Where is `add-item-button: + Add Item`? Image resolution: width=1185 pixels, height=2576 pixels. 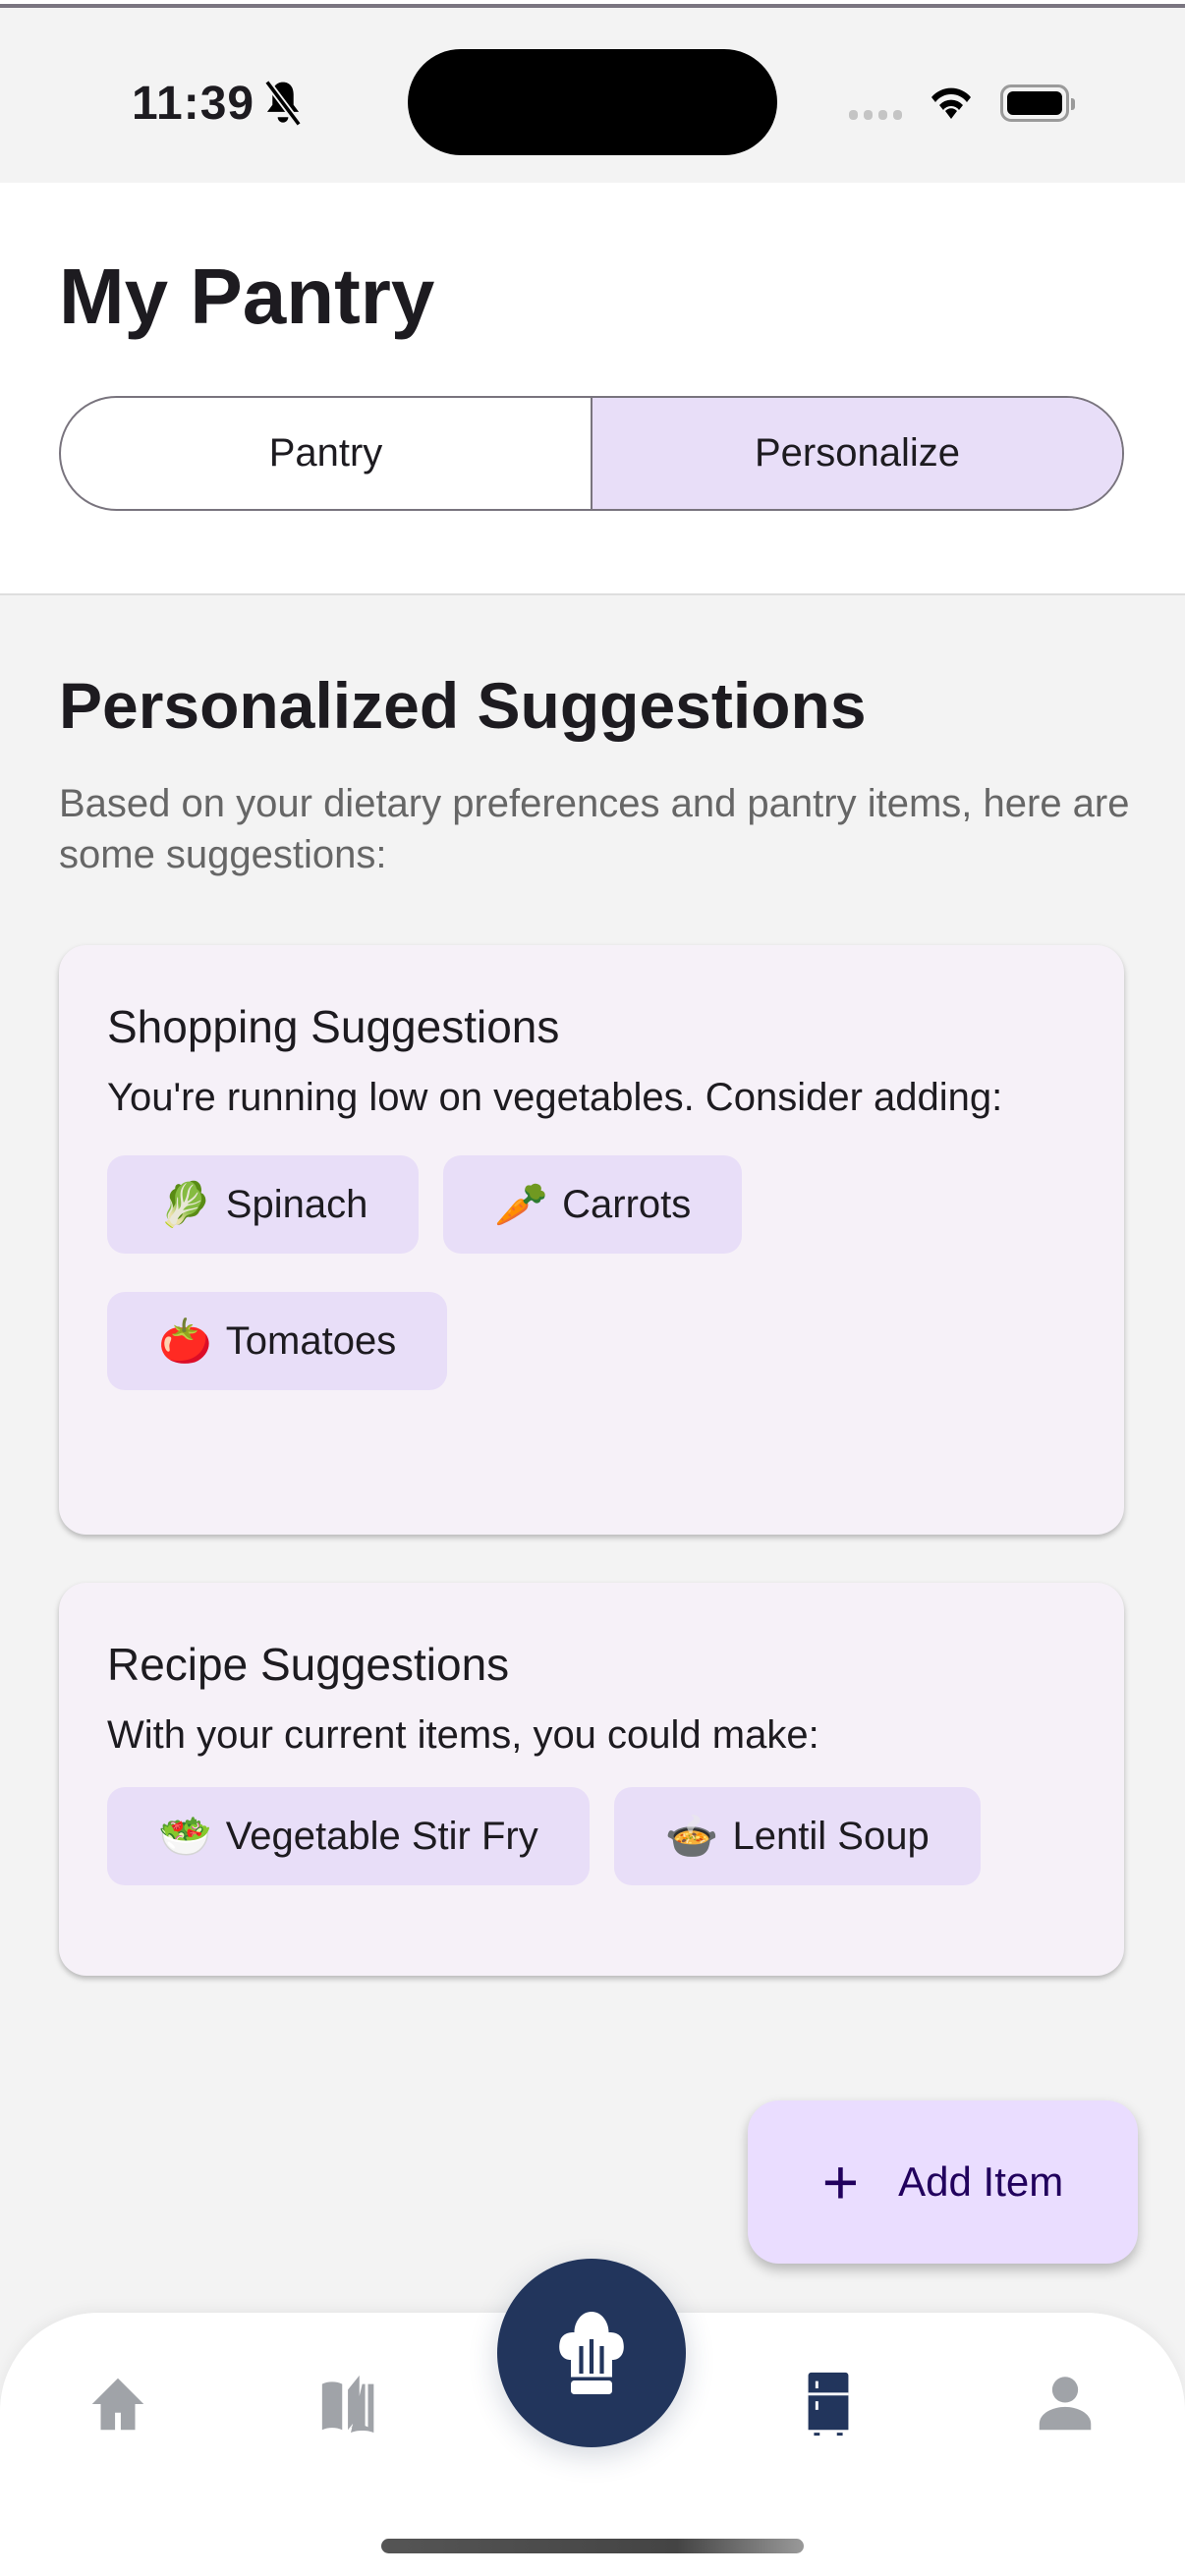 add-item-button: + Add Item is located at coordinates (943, 2182).